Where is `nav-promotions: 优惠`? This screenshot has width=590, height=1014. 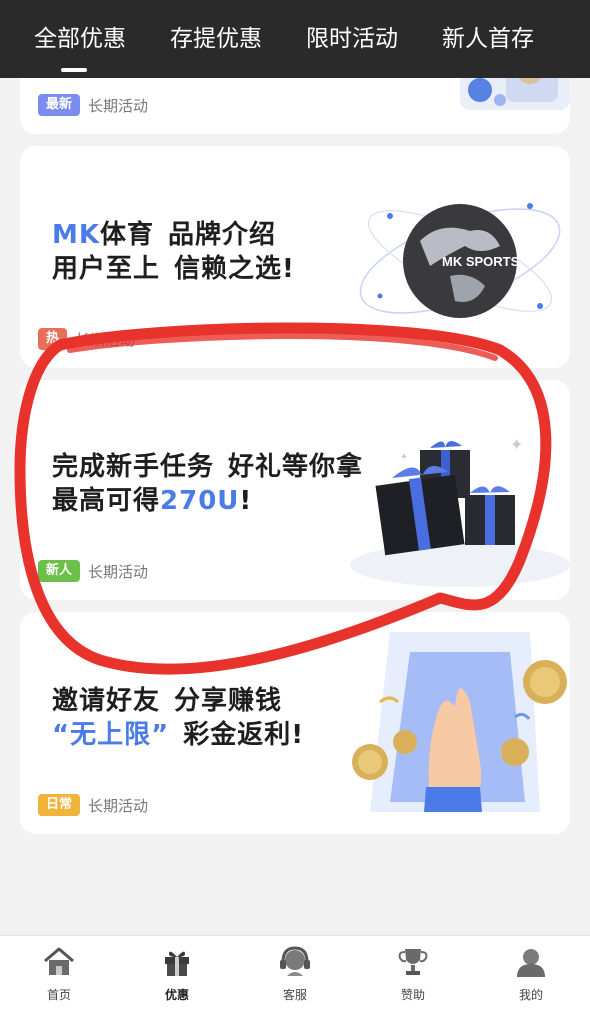 nav-promotions: 优惠 is located at coordinates (177, 975).